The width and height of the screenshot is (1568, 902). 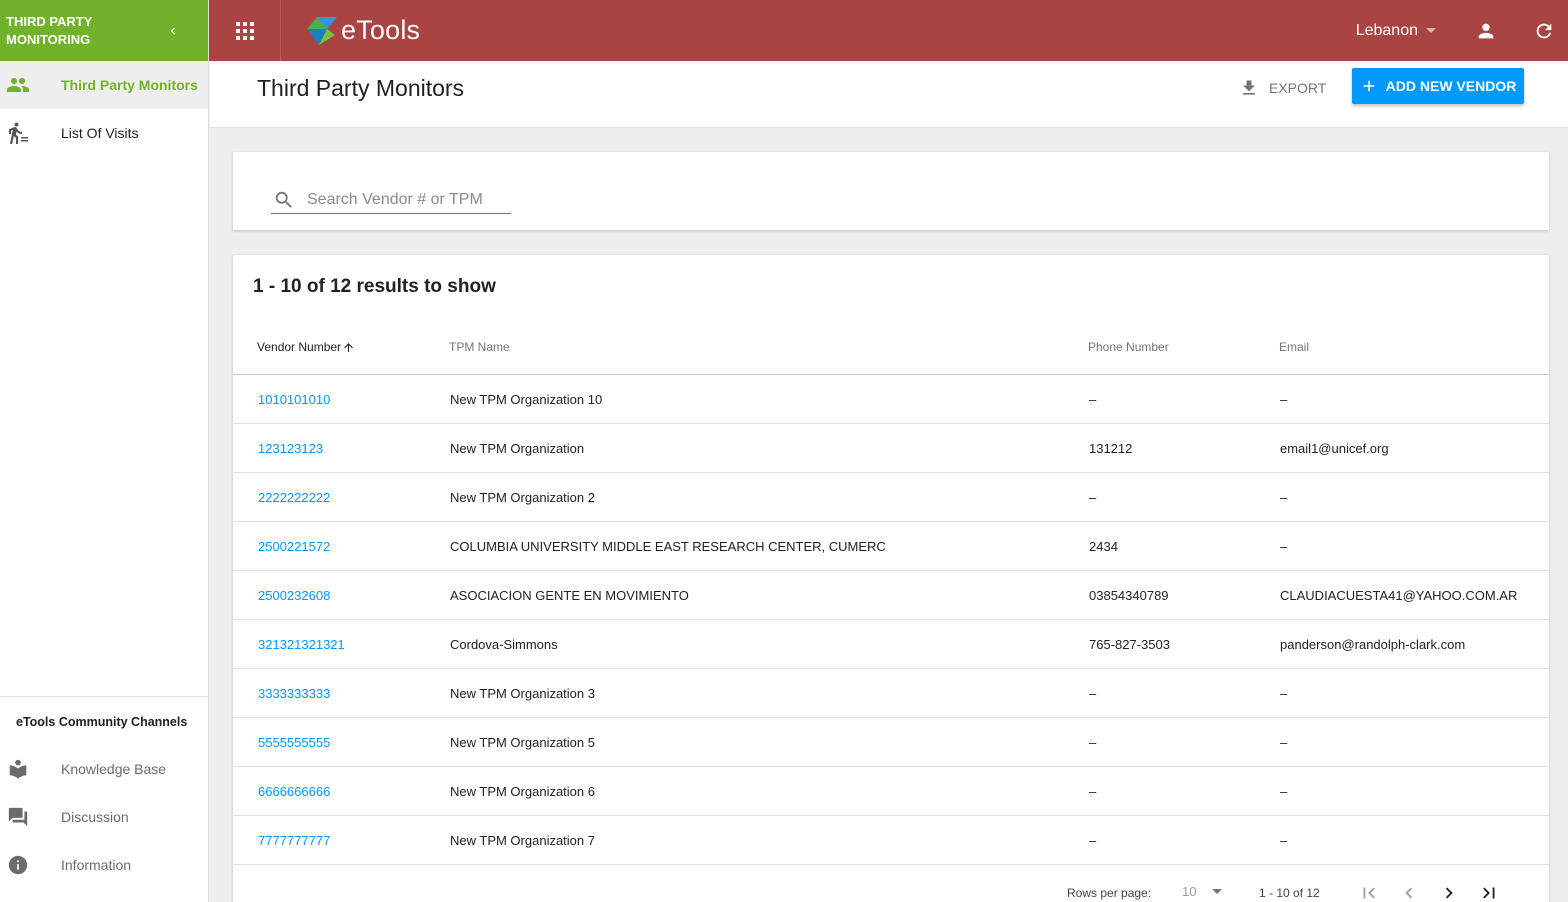 I want to click on sidebar-item-list-of-visits: List Of Visits, so click(x=104, y=133).